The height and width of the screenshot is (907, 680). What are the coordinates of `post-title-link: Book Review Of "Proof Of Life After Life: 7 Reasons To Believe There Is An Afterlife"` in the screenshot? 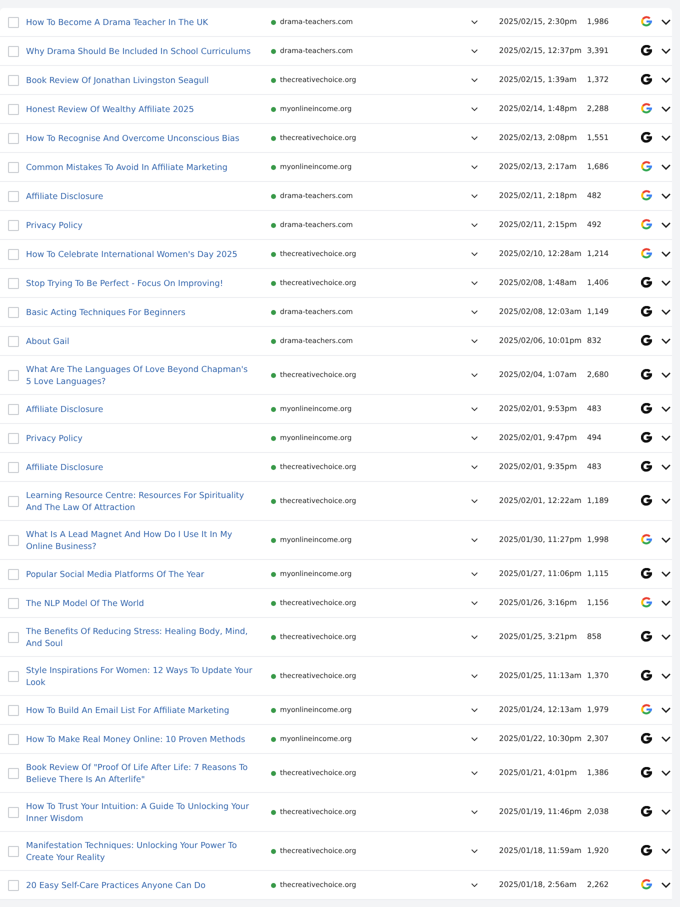 It's located at (139, 773).